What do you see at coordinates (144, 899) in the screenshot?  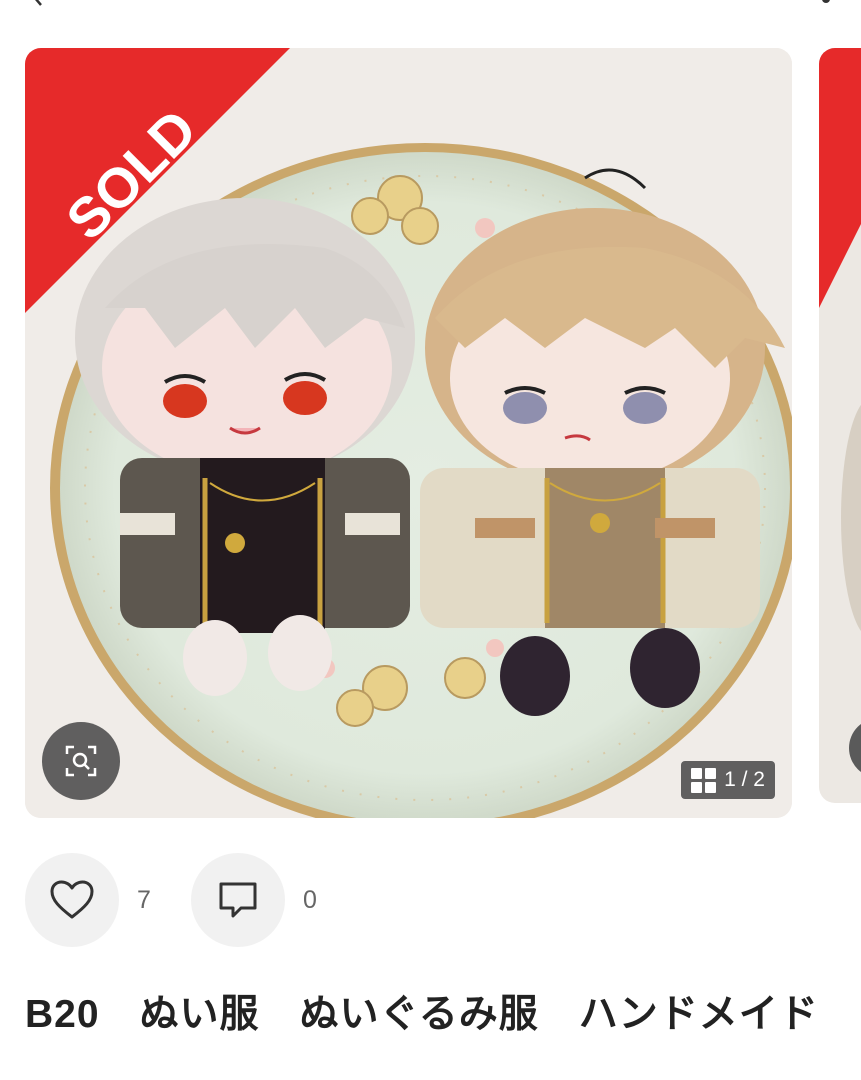 I see `likes-count: 7` at bounding box center [144, 899].